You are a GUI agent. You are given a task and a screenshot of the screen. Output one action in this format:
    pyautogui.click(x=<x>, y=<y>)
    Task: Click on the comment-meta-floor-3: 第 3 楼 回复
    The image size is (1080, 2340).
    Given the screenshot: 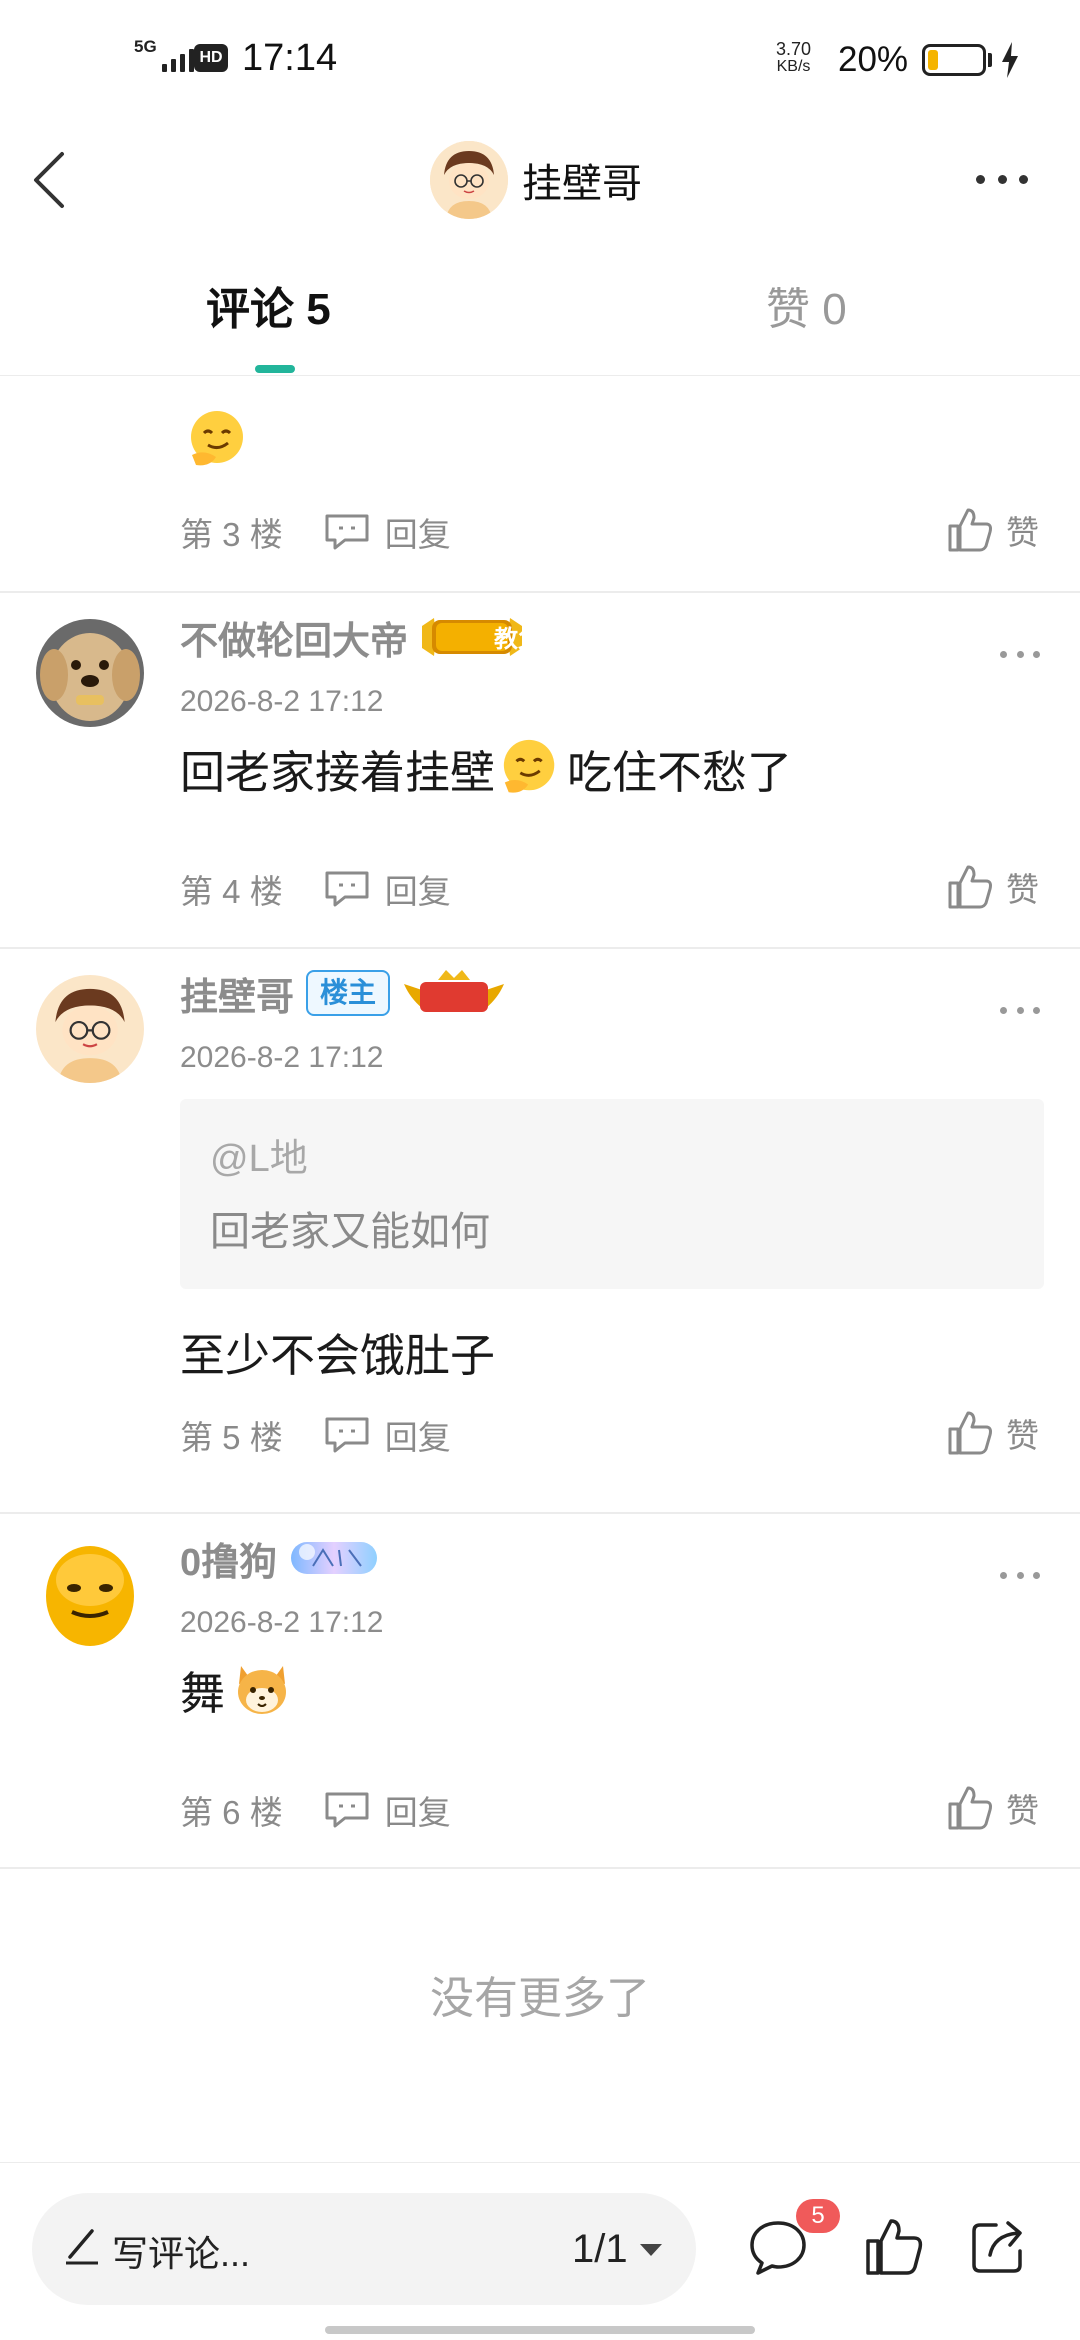 What is the action you would take?
    pyautogui.click(x=315, y=532)
    